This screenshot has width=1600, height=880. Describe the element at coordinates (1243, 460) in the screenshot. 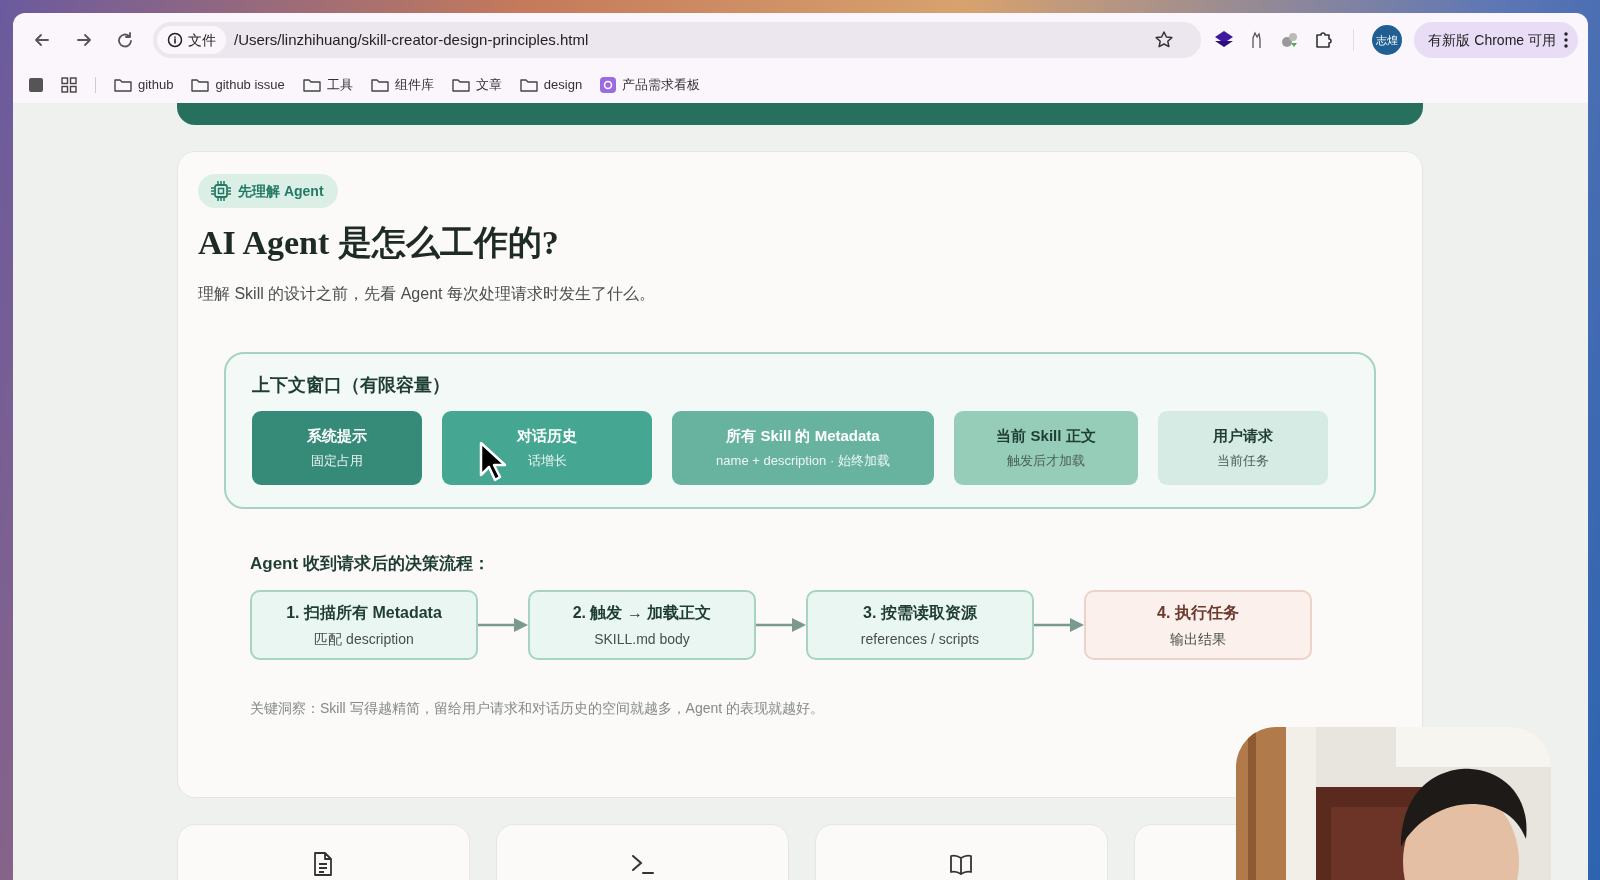

I see `block-subtitle: 当前任务` at that location.